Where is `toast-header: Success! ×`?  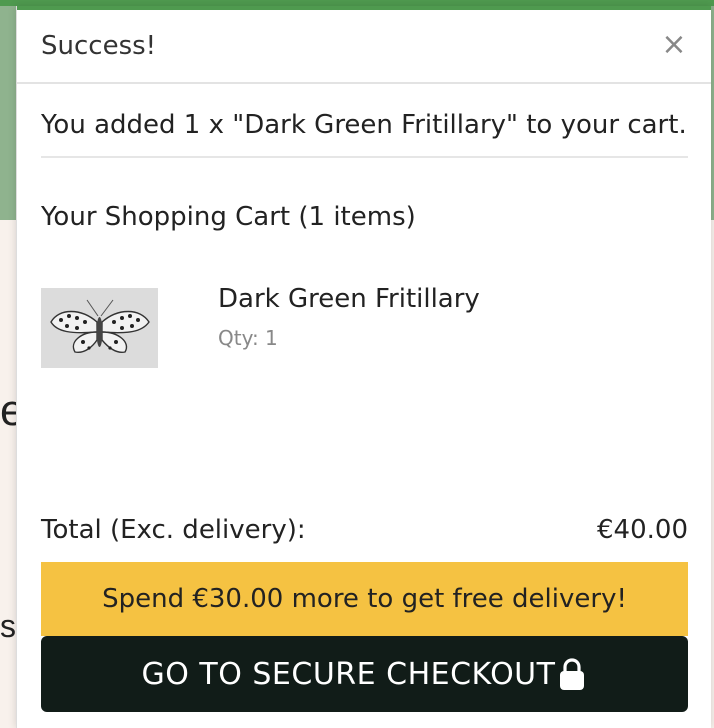 toast-header: Success! × is located at coordinates (364, 47).